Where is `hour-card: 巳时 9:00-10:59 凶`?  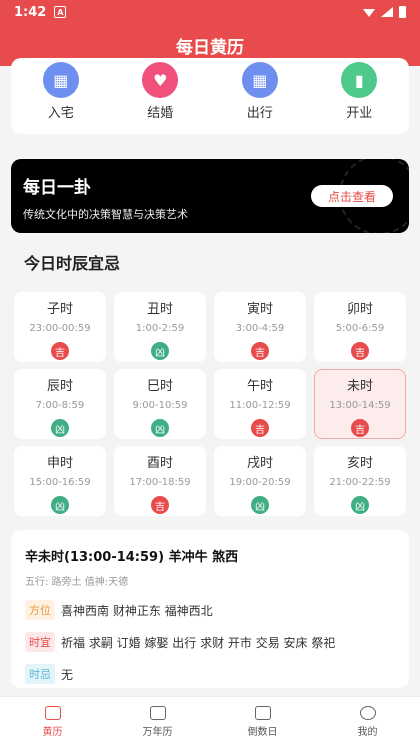
hour-card: 巳时 9:00-10:59 凶 is located at coordinates (160, 404).